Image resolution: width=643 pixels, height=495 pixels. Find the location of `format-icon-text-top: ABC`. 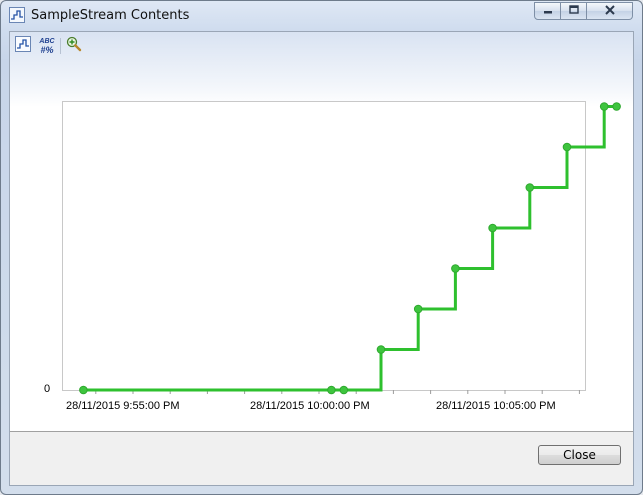

format-icon-text-top: ABC is located at coordinates (47, 41).